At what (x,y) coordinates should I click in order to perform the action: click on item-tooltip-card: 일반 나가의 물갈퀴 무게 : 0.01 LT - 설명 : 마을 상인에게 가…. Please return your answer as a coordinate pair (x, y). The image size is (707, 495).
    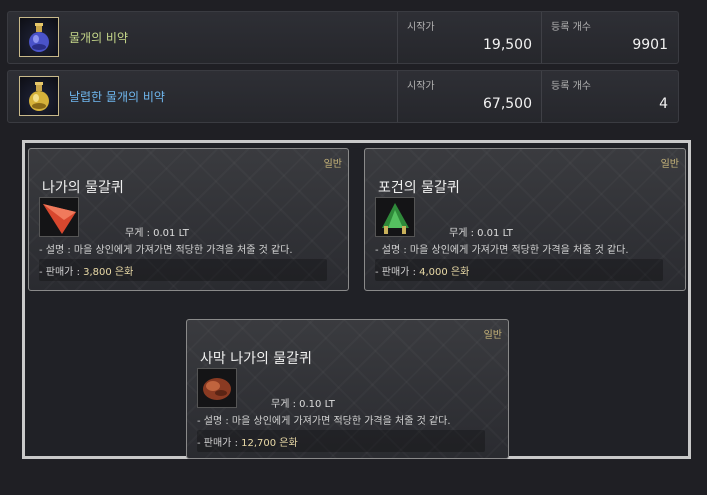
    Looking at the image, I should click on (188, 219).